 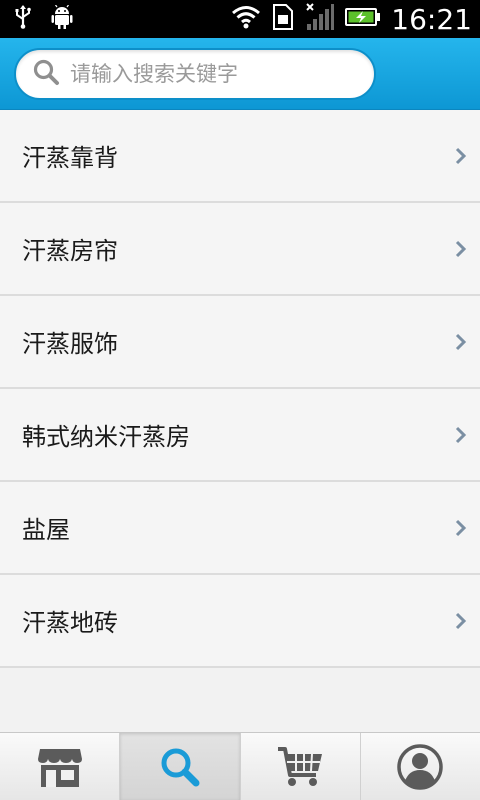 I want to click on wifi-icon, so click(x=246, y=19).